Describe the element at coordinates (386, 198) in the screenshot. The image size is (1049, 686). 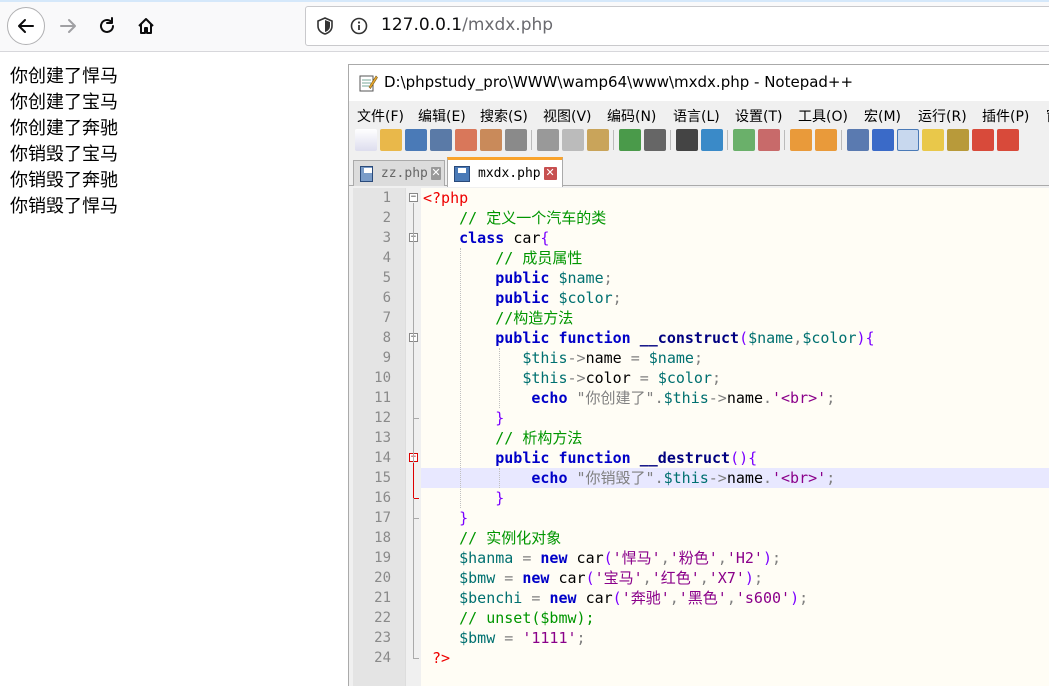
I see `line-number: 1` at that location.